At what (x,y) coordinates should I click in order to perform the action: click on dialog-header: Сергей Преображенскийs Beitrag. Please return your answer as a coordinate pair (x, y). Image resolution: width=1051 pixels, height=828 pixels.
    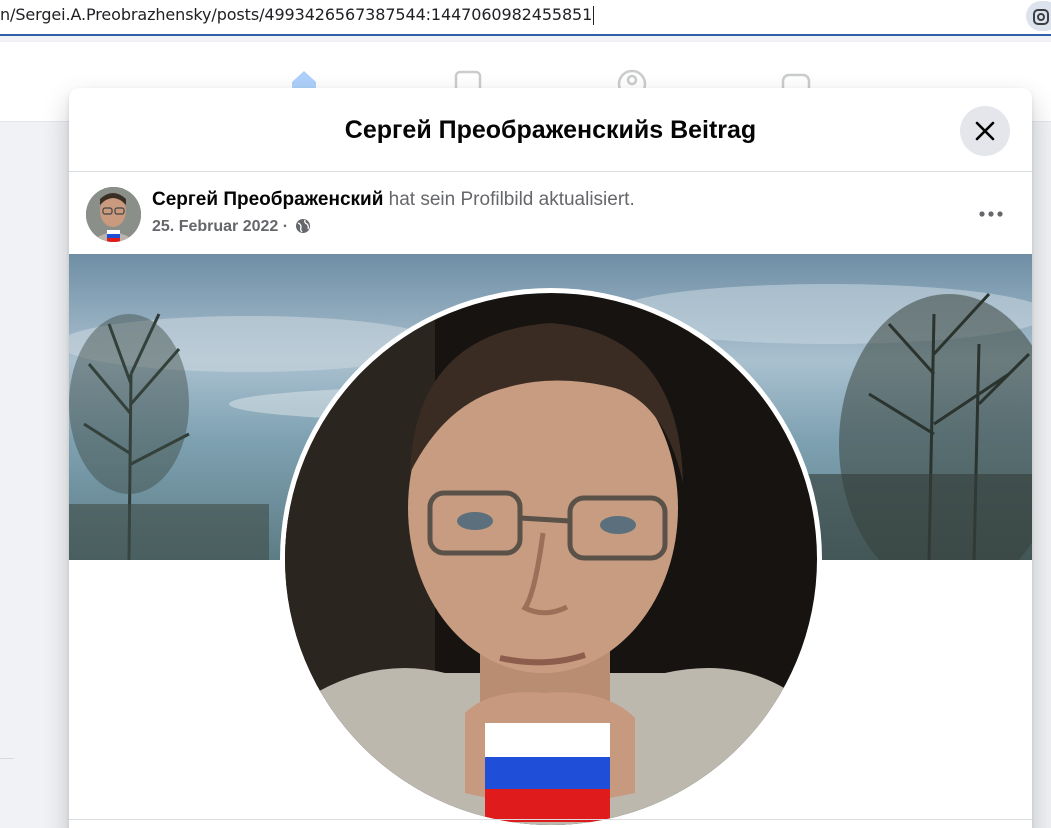
    Looking at the image, I should click on (550, 130).